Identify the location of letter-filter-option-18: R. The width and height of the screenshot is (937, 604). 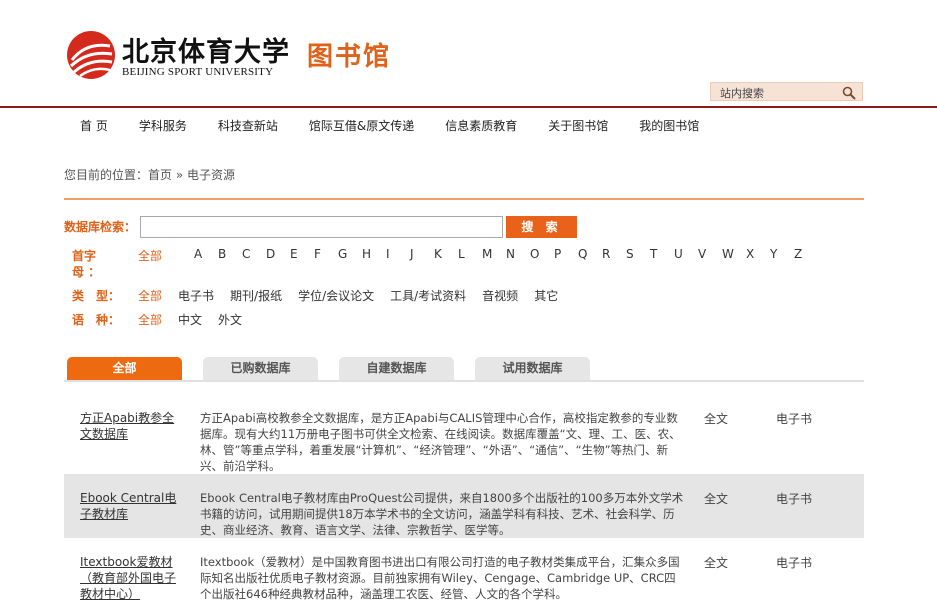
(606, 255).